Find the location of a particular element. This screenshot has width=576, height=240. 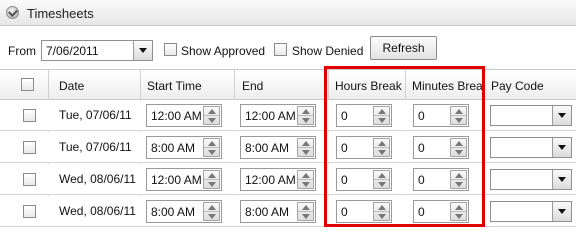

start-time-spinner-value: 8:00 AM is located at coordinates (173, 212).